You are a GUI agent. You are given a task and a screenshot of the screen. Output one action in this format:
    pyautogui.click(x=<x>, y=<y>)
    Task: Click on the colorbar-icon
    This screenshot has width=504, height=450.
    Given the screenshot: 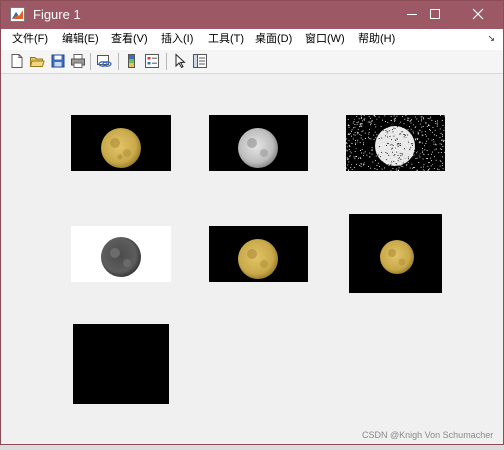 What is the action you would take?
    pyautogui.click(x=132, y=61)
    